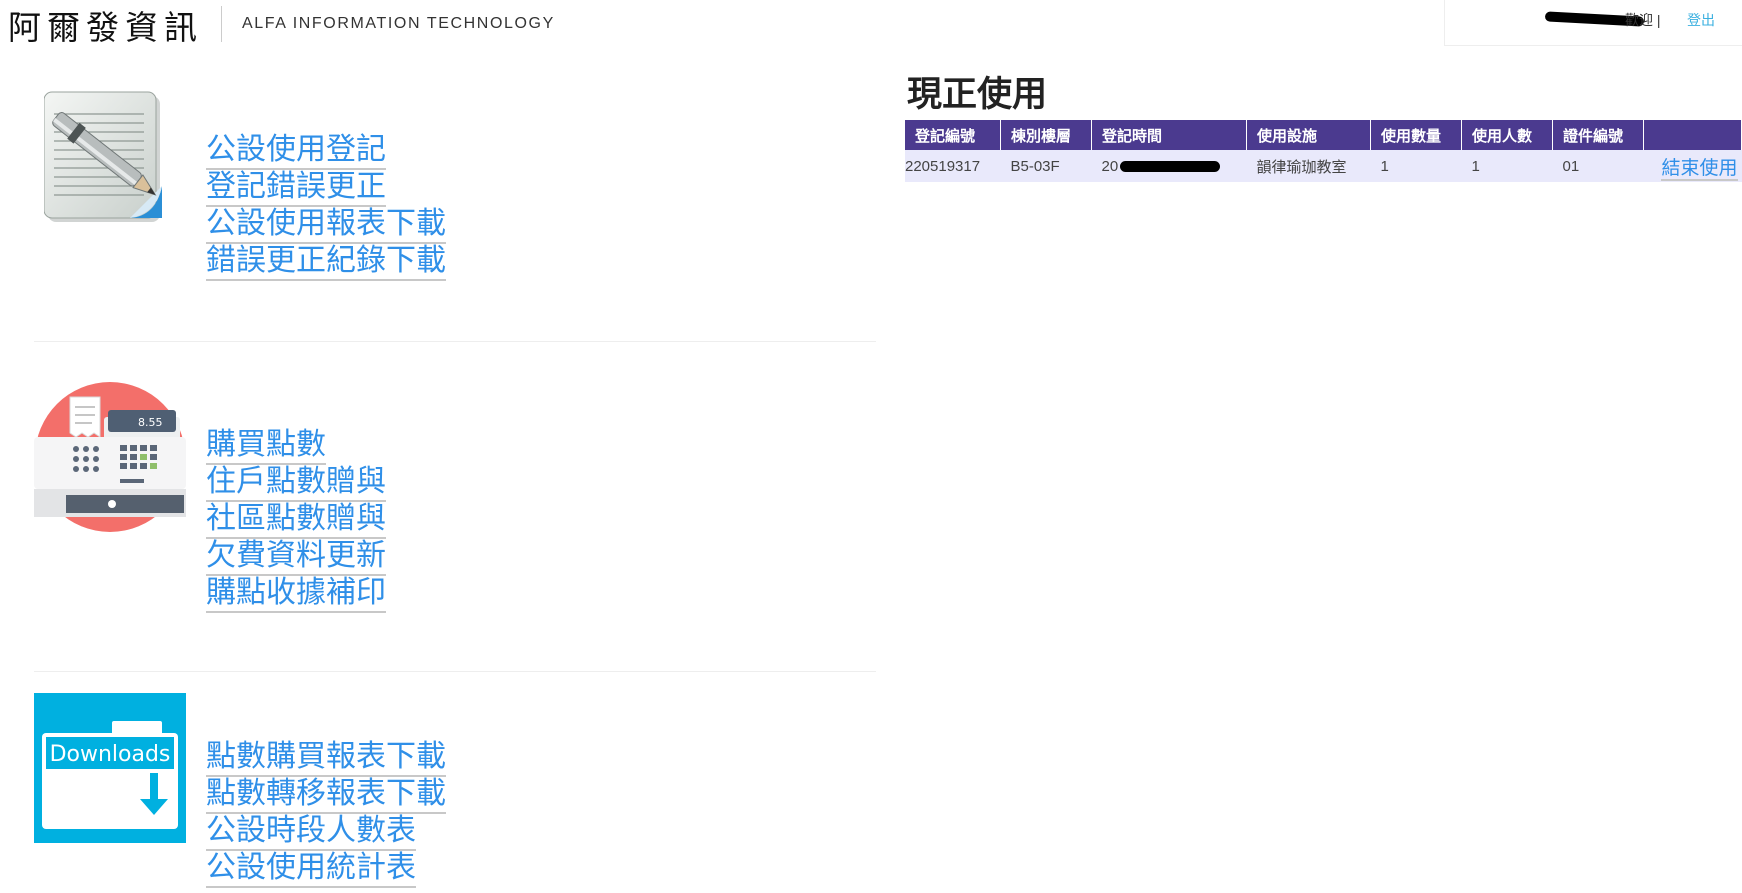 The width and height of the screenshot is (1742, 893). What do you see at coordinates (953, 166) in the screenshot?
I see `cell-registration-id: 220519317` at bounding box center [953, 166].